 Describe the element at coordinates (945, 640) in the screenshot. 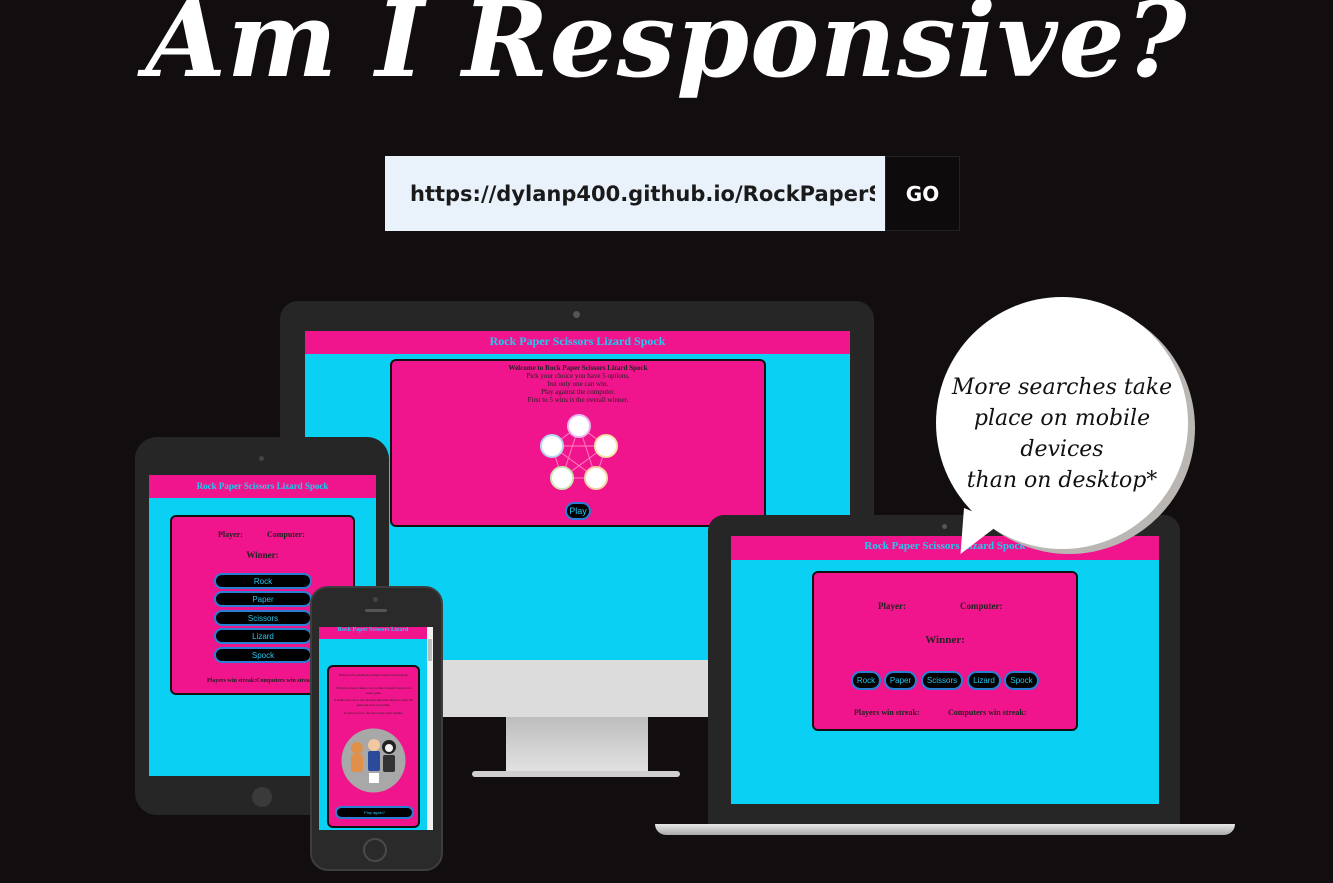

I see `laptop-winner-label: Winner:` at that location.